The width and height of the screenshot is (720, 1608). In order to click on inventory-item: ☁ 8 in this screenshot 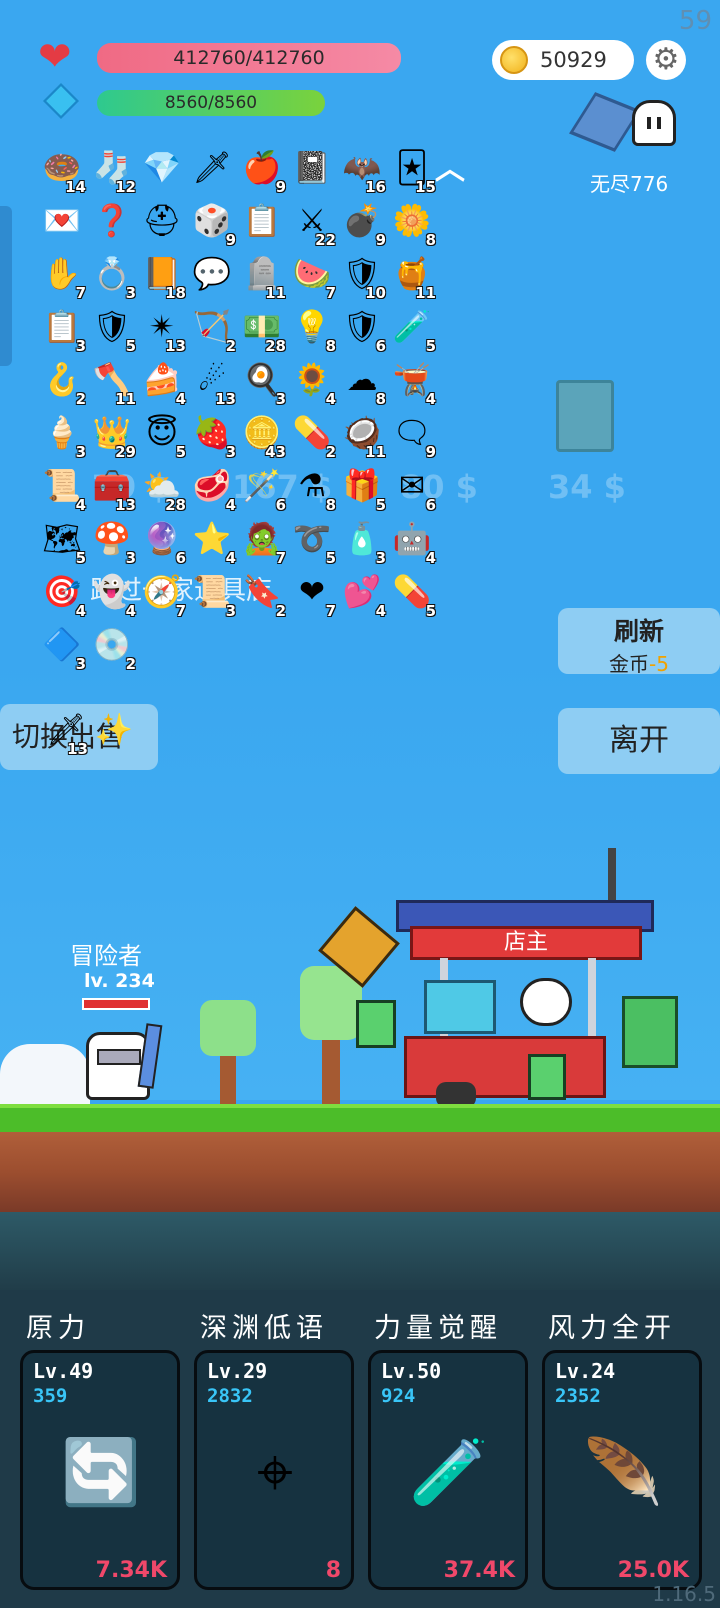, I will do `click(364, 383)`.